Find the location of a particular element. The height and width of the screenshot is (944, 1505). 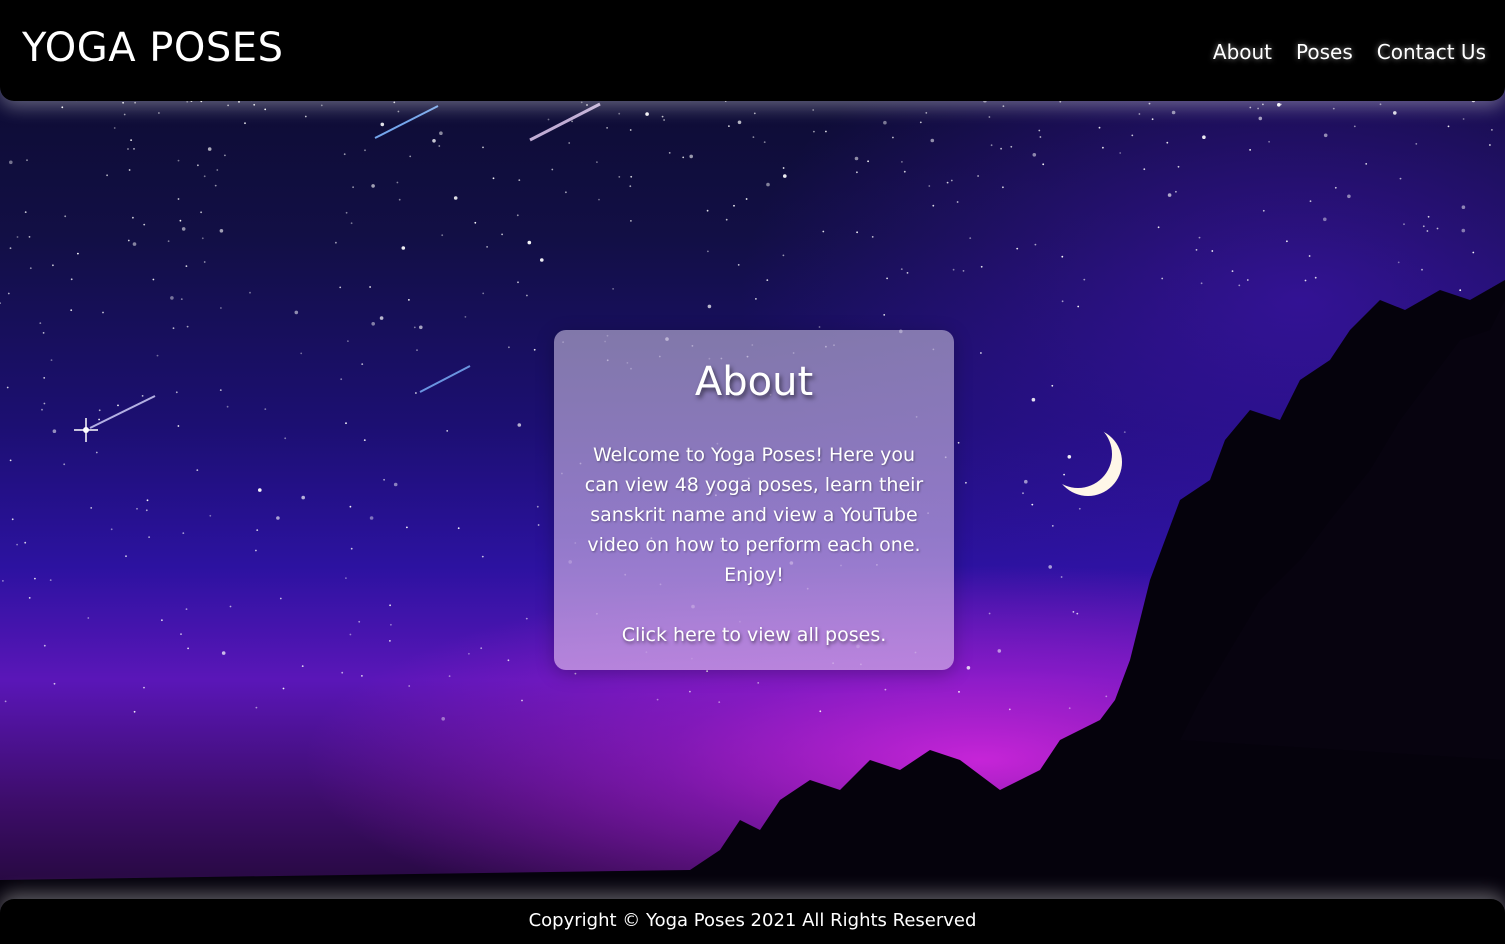

nav-link-contact-us: Contact Us is located at coordinates (1431, 52).